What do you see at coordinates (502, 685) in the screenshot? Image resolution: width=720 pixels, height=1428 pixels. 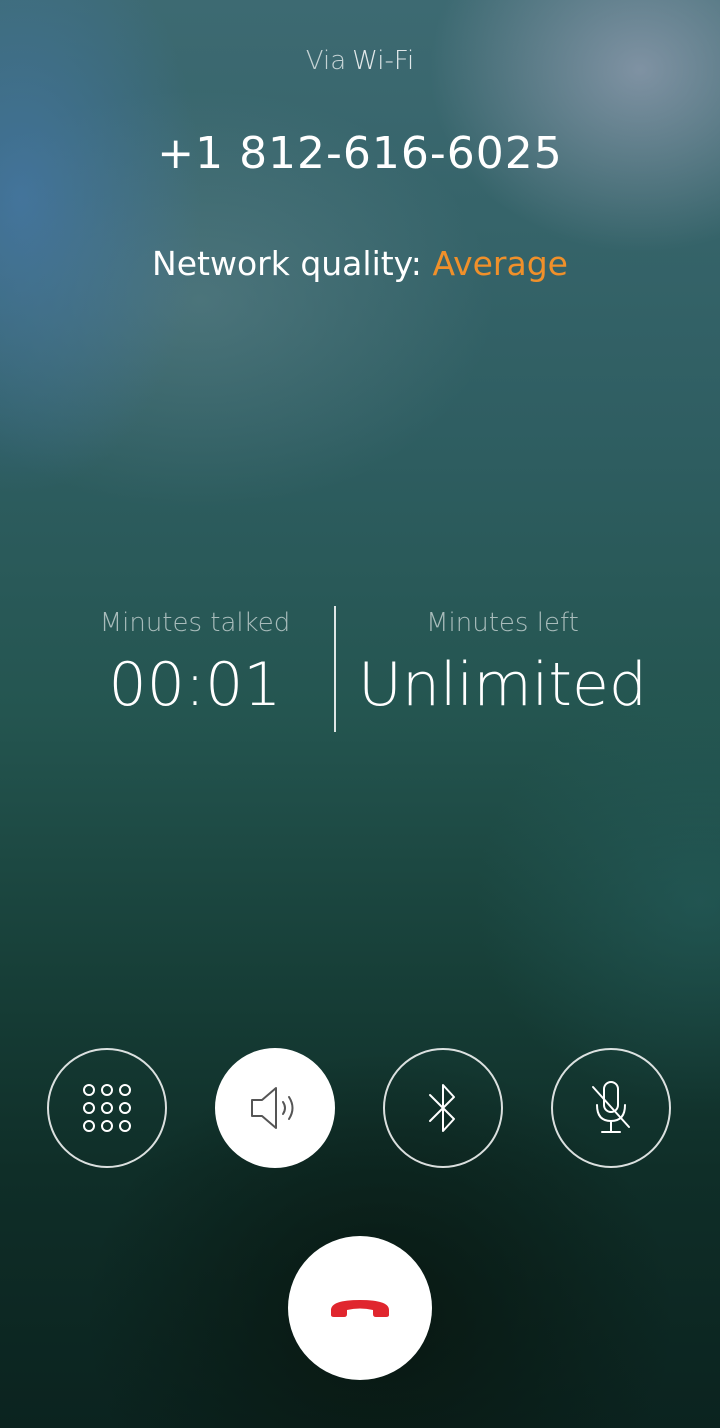 I see `minutes-left-value: Unlimited` at bounding box center [502, 685].